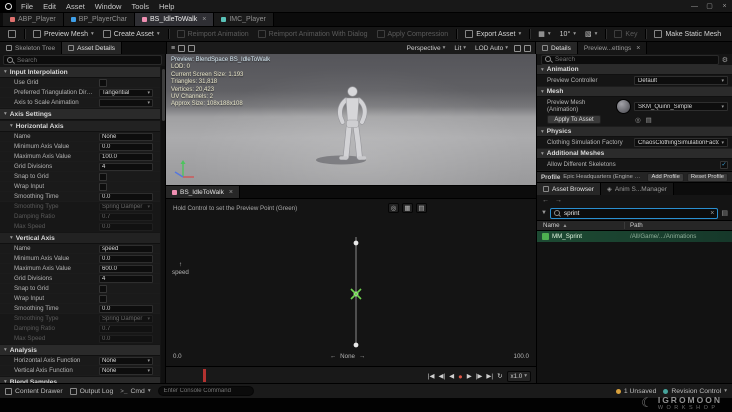  What do you see at coordinates (725, 60) in the screenshot?
I see `gear-icon: ⚙` at bounding box center [725, 60].